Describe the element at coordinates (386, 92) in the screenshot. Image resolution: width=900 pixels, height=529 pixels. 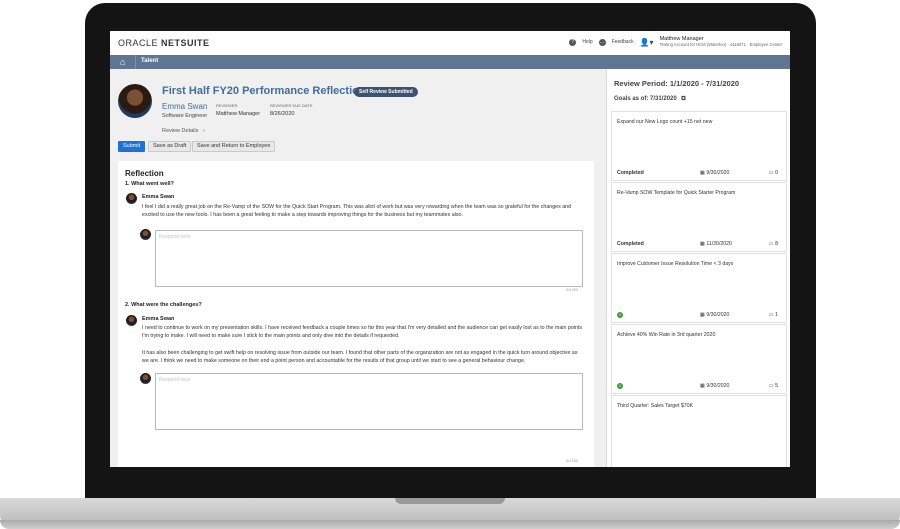
I see `status-badge: Self Review Submitted` at that location.